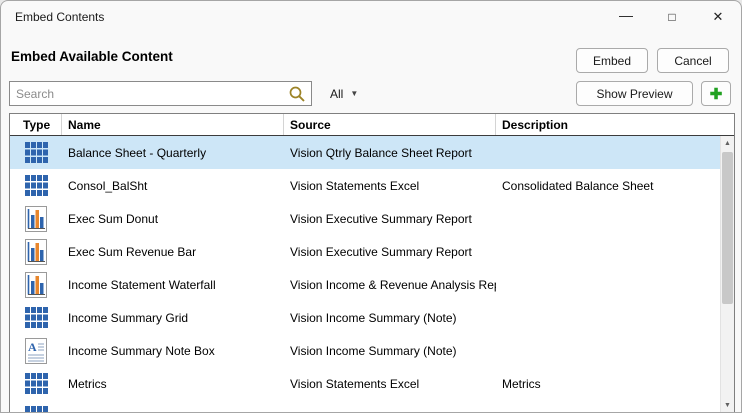 The image size is (742, 413). I want to click on svg-text: A, so click(32, 347).